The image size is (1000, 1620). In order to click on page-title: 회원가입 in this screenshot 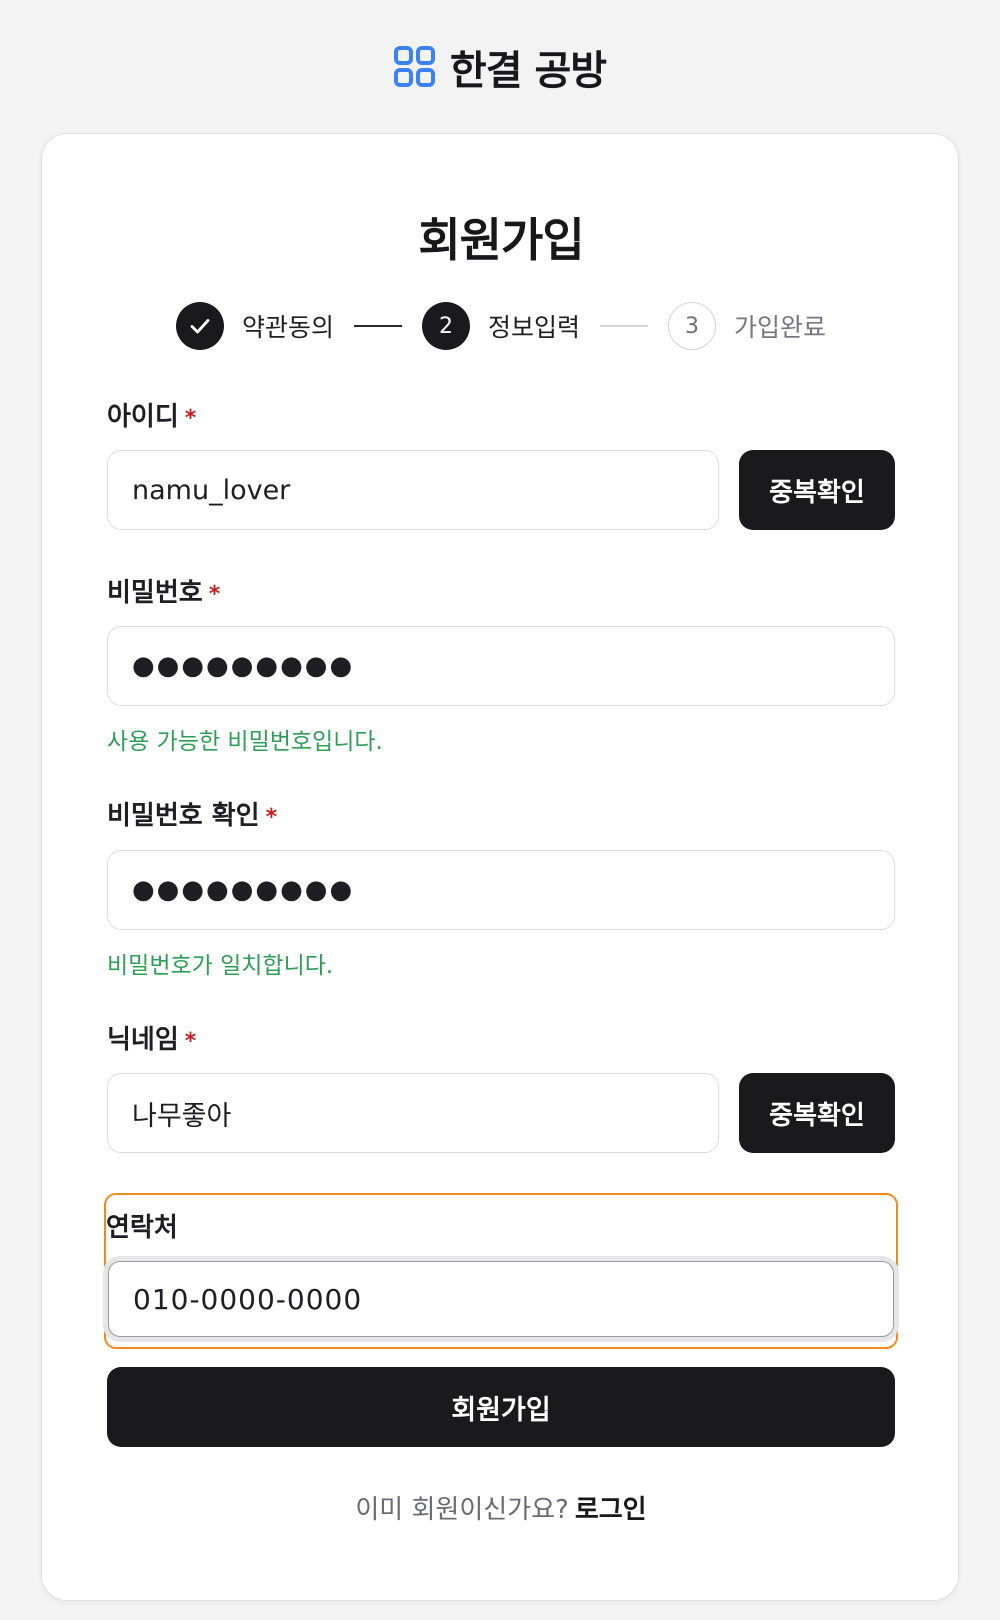, I will do `click(501, 240)`.